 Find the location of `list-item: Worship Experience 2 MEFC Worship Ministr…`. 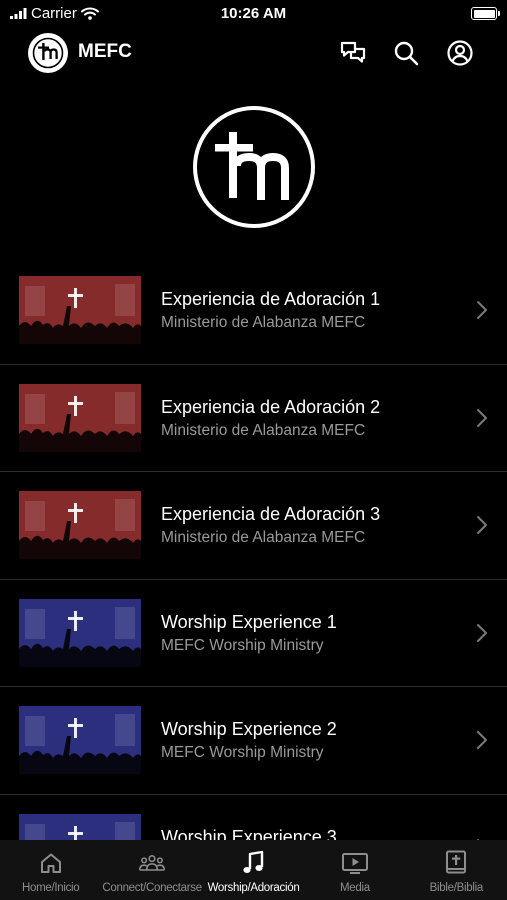

list-item: Worship Experience 2 MEFC Worship Ministr… is located at coordinates (253, 741).